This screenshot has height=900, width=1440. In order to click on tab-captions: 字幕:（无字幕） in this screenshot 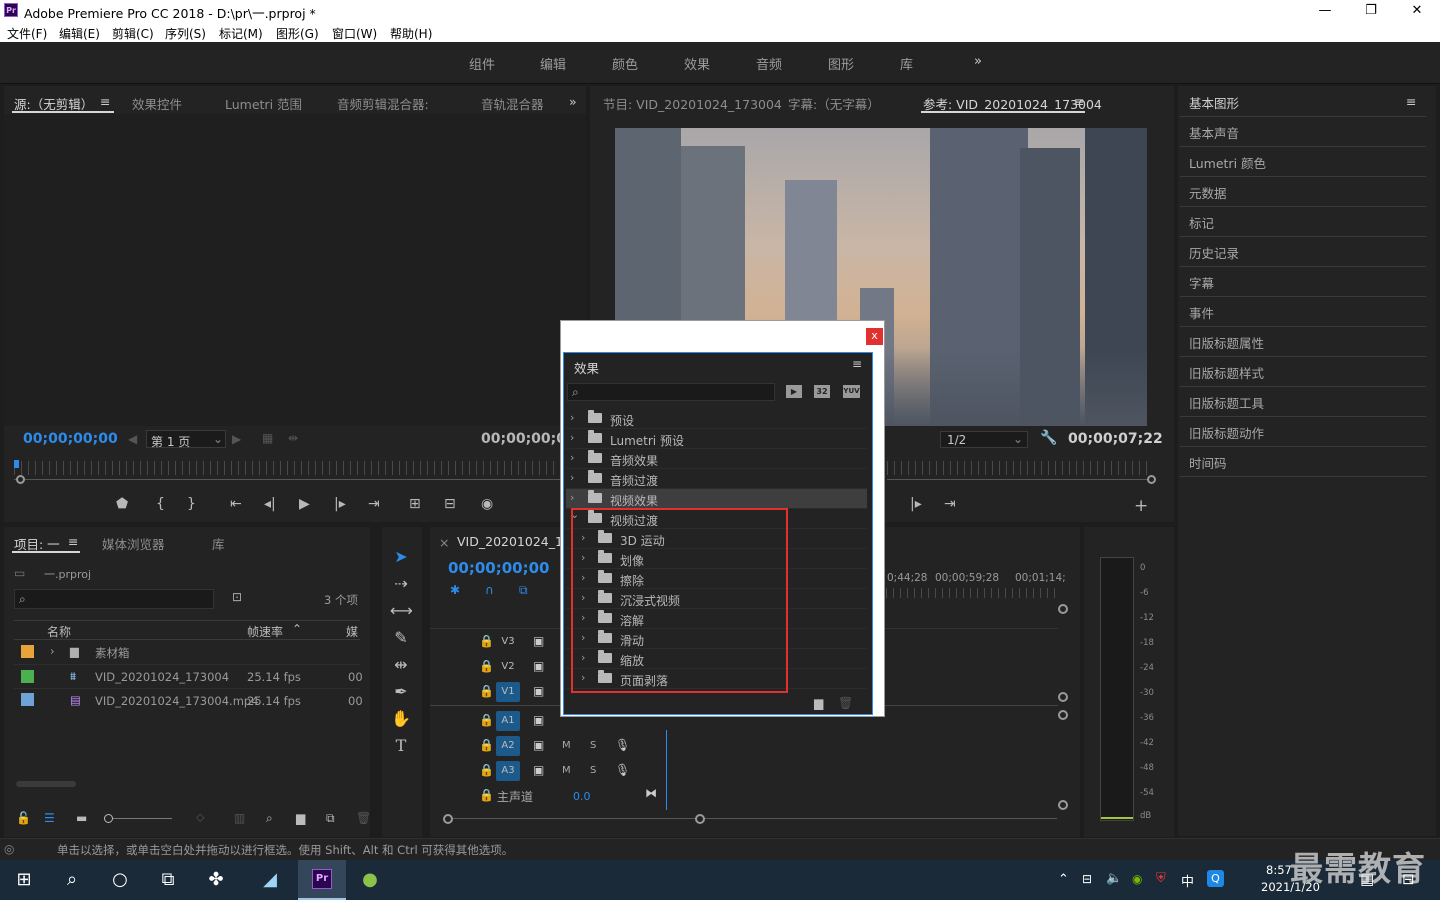, I will do `click(834, 103)`.